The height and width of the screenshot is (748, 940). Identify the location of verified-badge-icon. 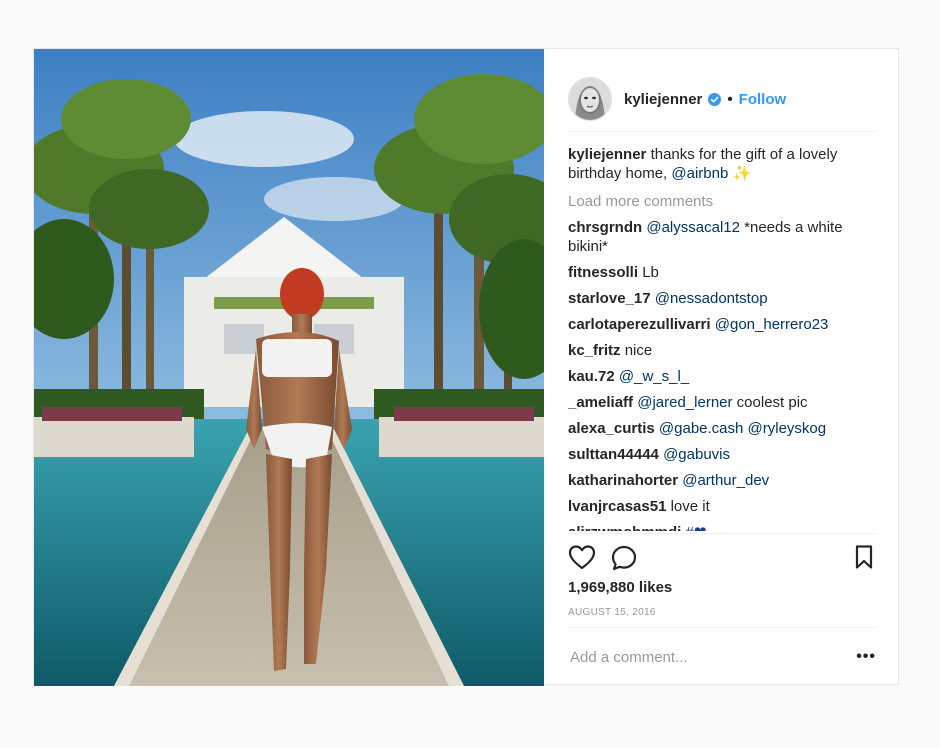
(715, 99).